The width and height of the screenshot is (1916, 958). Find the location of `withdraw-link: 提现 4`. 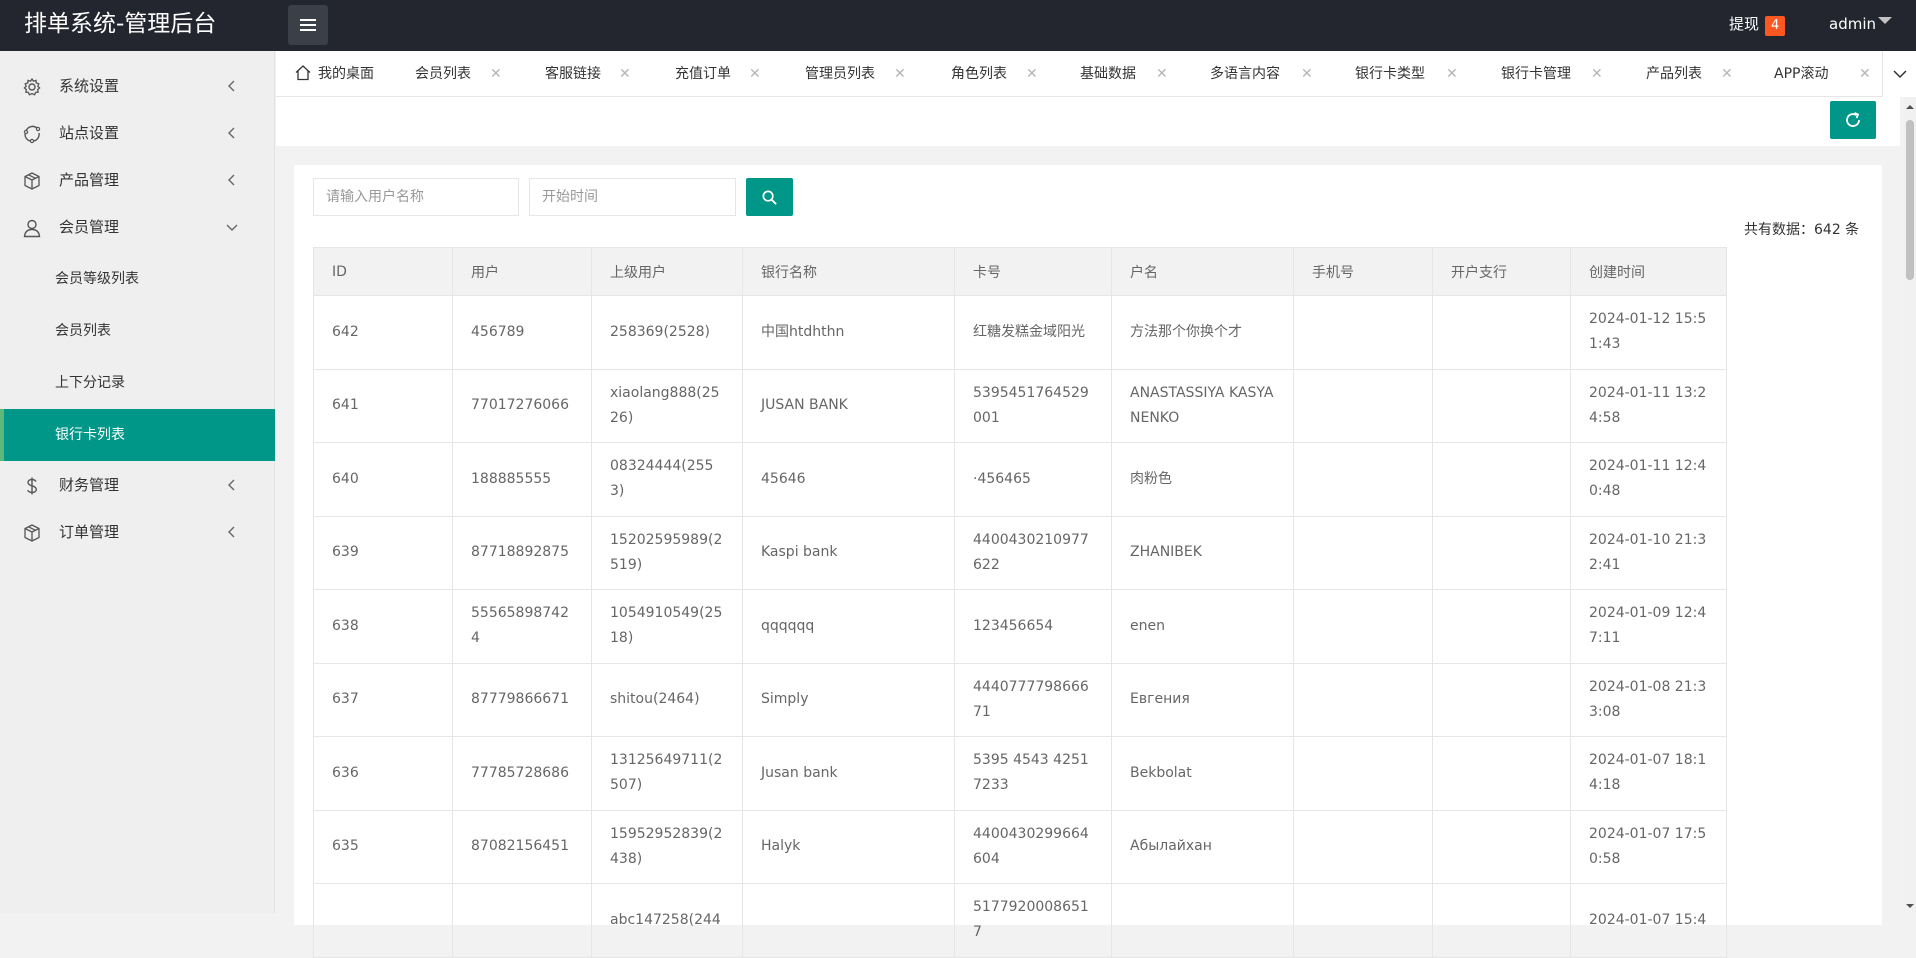

withdraw-link: 提现 4 is located at coordinates (1757, 25).